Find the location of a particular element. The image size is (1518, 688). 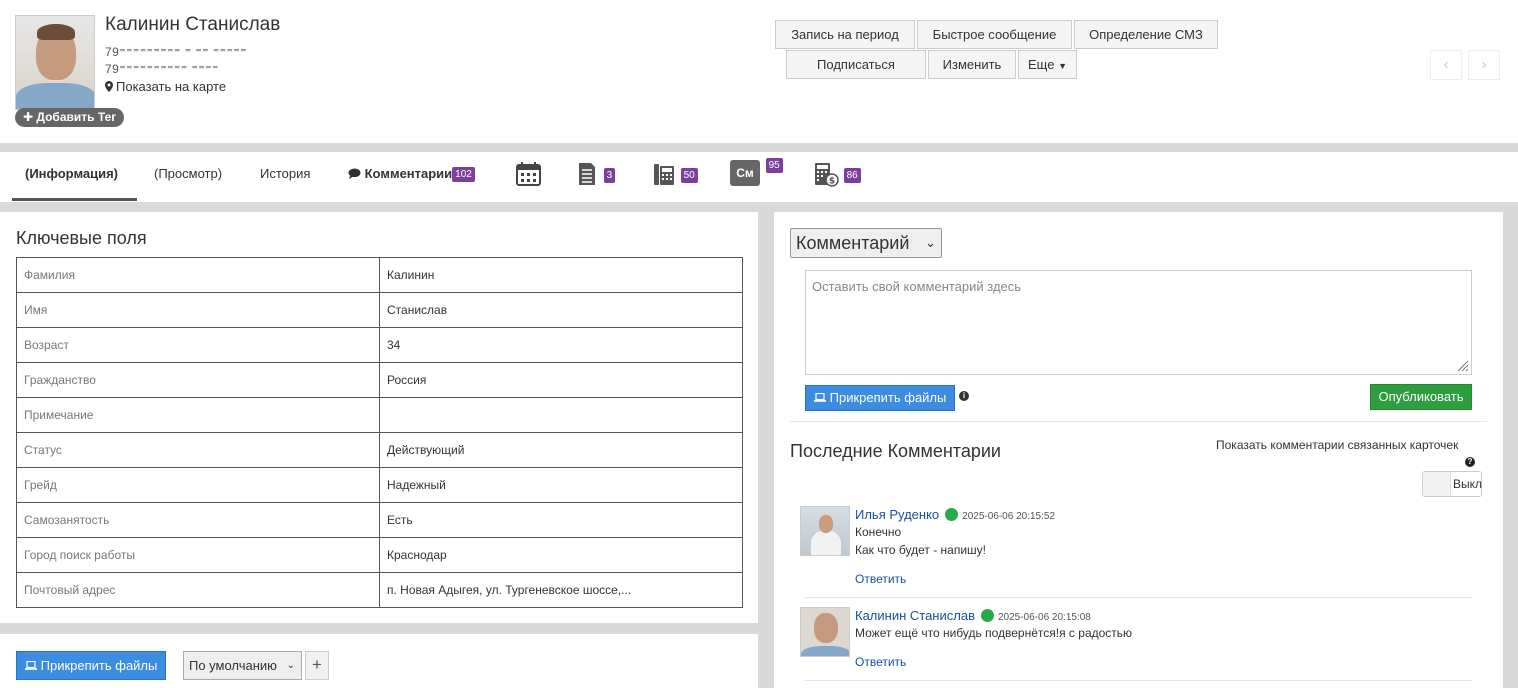

key-field-row: Самозанятость Есть is located at coordinates (379, 520).